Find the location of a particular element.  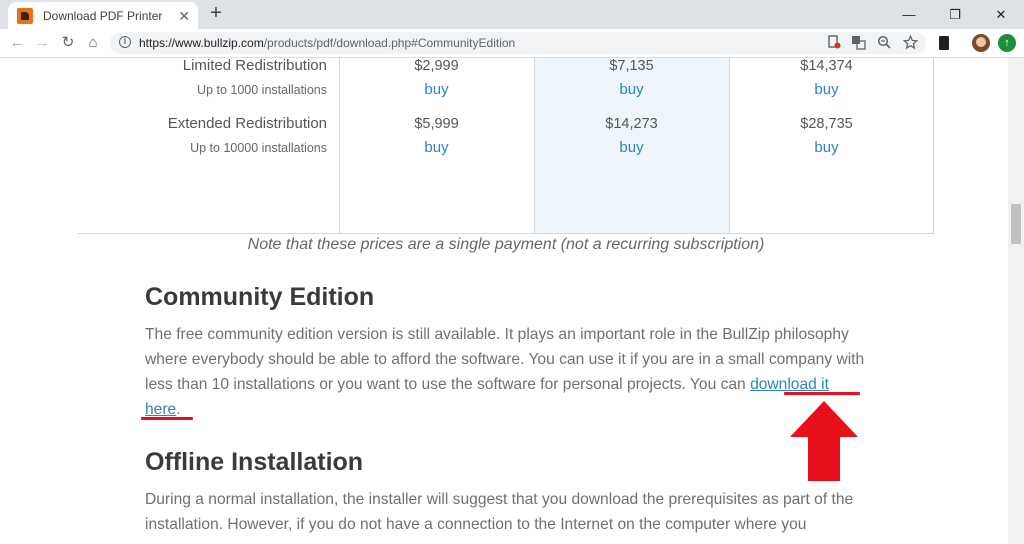

community-edition-heading: Community Edition is located at coordinates (260, 297).